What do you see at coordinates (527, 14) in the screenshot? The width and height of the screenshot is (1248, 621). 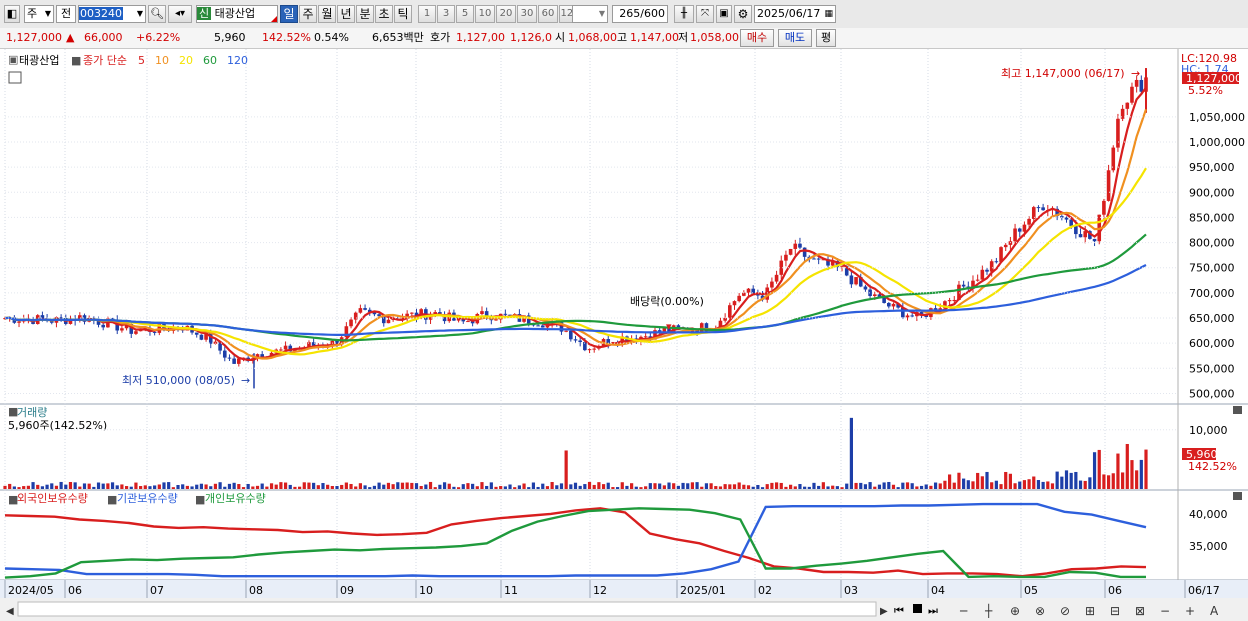 I see `interval-button-30: 30` at bounding box center [527, 14].